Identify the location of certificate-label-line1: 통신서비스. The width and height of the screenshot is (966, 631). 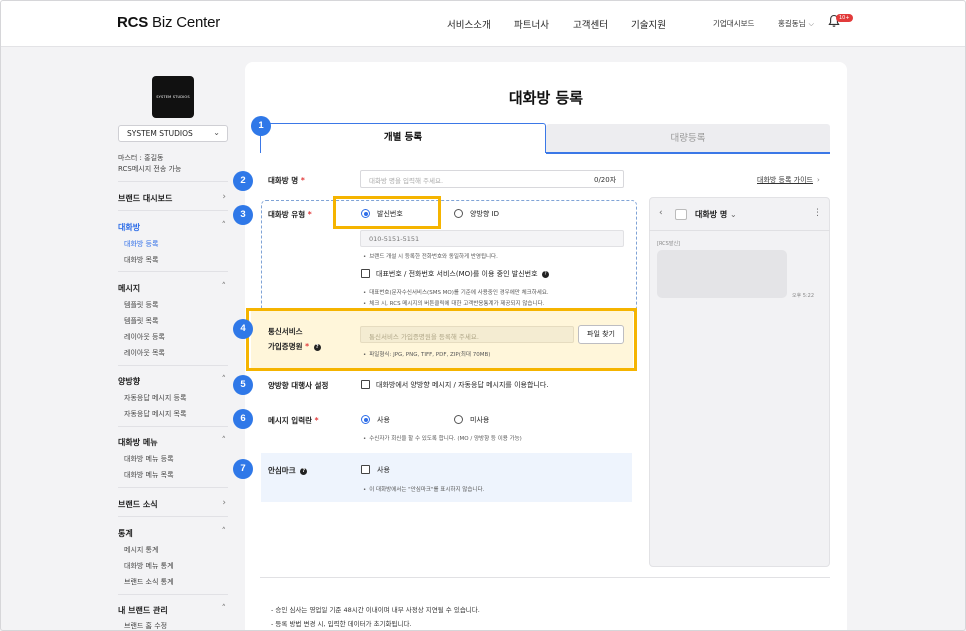
(285, 331).